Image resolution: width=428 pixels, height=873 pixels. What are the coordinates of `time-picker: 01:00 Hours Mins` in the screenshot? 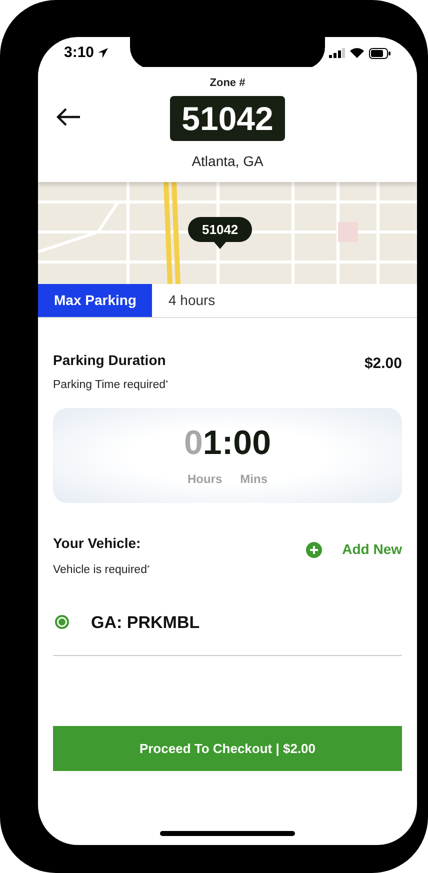 It's located at (227, 456).